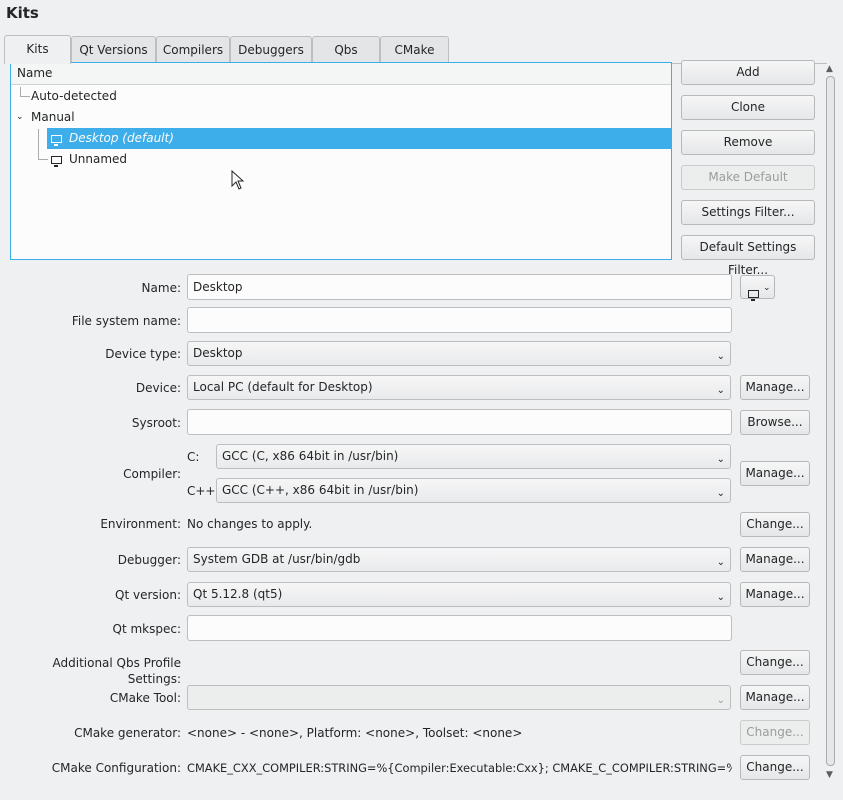  I want to click on compiler-label: Compiler:, so click(152, 474).